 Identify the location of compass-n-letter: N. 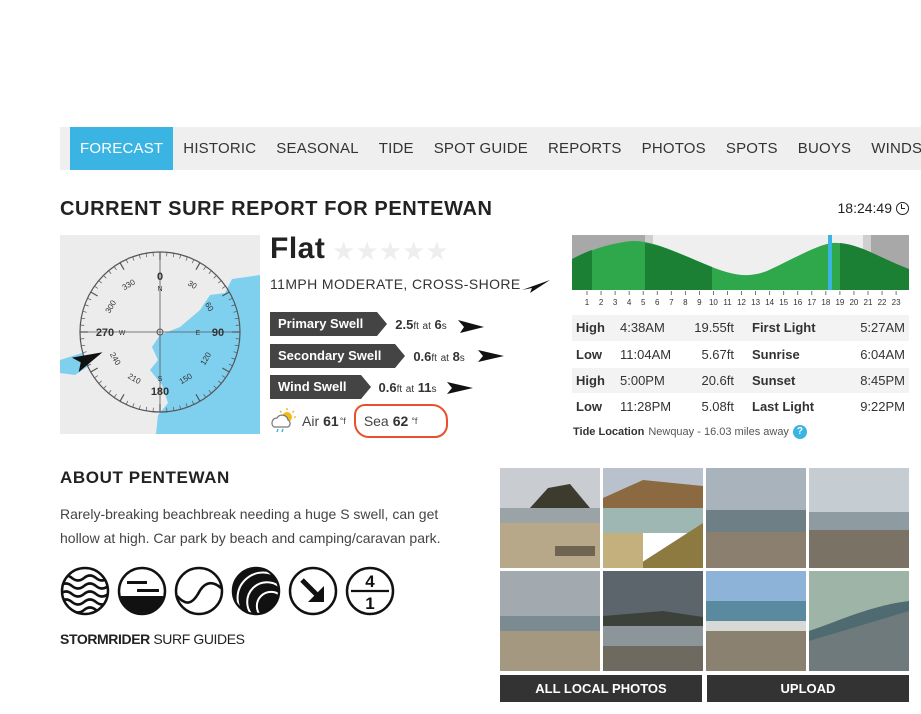
(159, 289).